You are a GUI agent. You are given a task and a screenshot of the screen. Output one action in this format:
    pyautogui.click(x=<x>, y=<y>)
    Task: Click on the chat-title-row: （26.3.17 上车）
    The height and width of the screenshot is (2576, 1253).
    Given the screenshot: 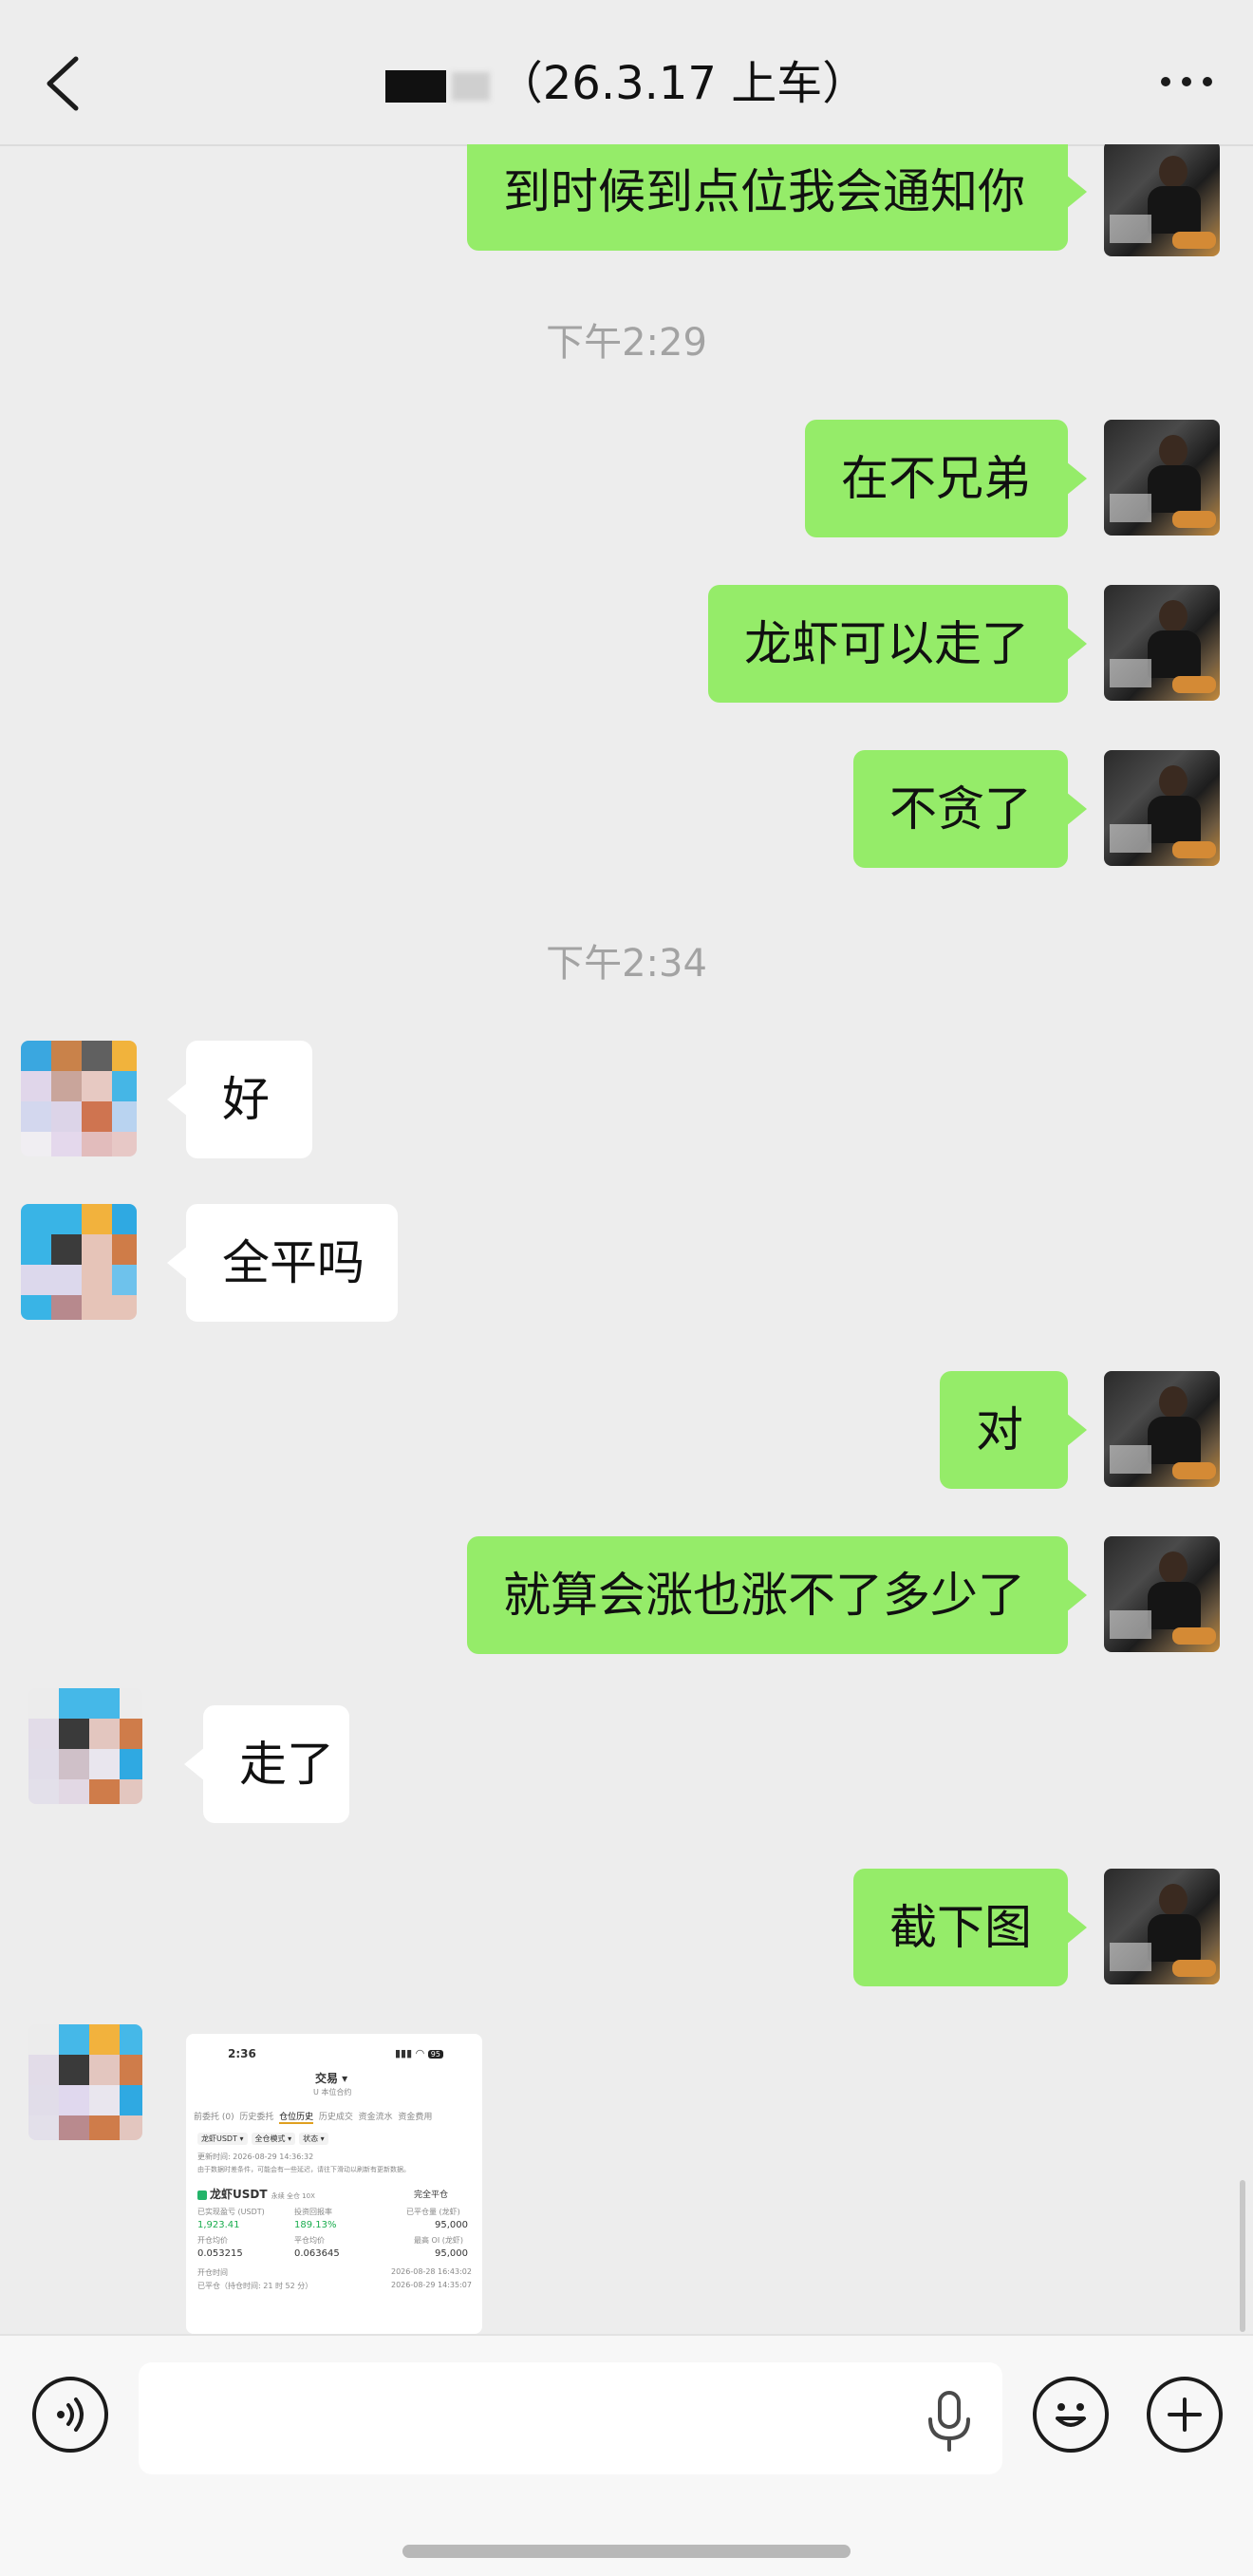 What is the action you would take?
    pyautogui.click(x=626, y=83)
    